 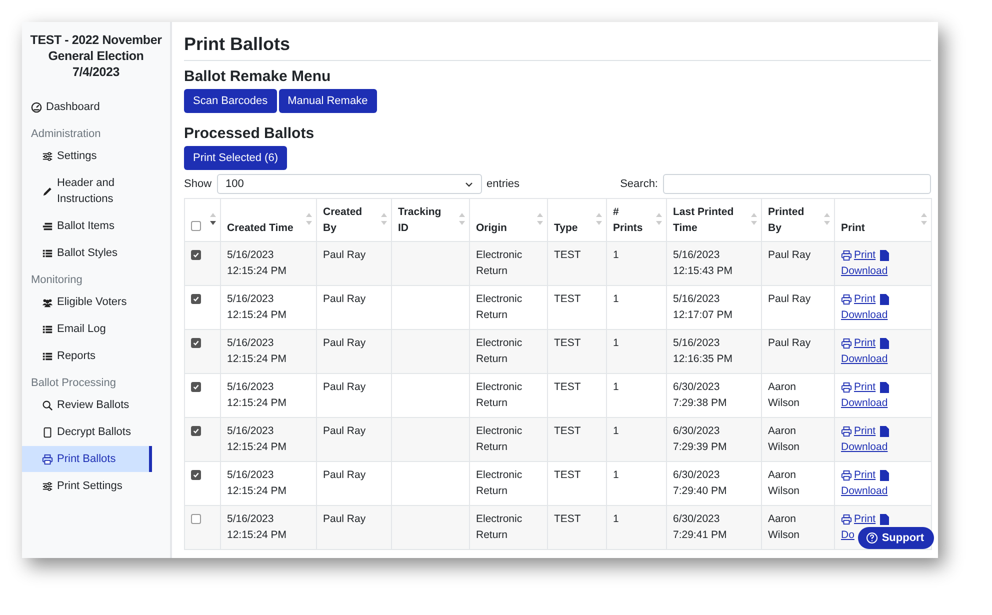 I want to click on document-icon, so click(x=47, y=432).